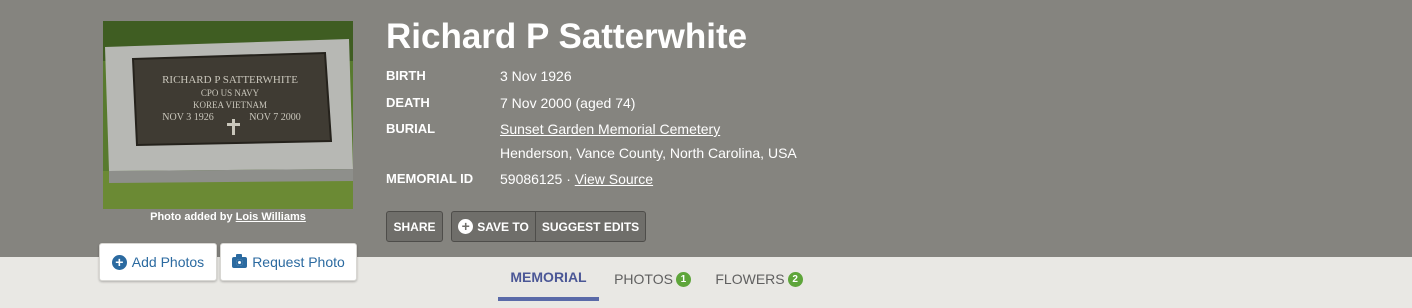  What do you see at coordinates (568, 103) in the screenshot?
I see `death-value: 7 Nov 2000 (aged 74)` at bounding box center [568, 103].